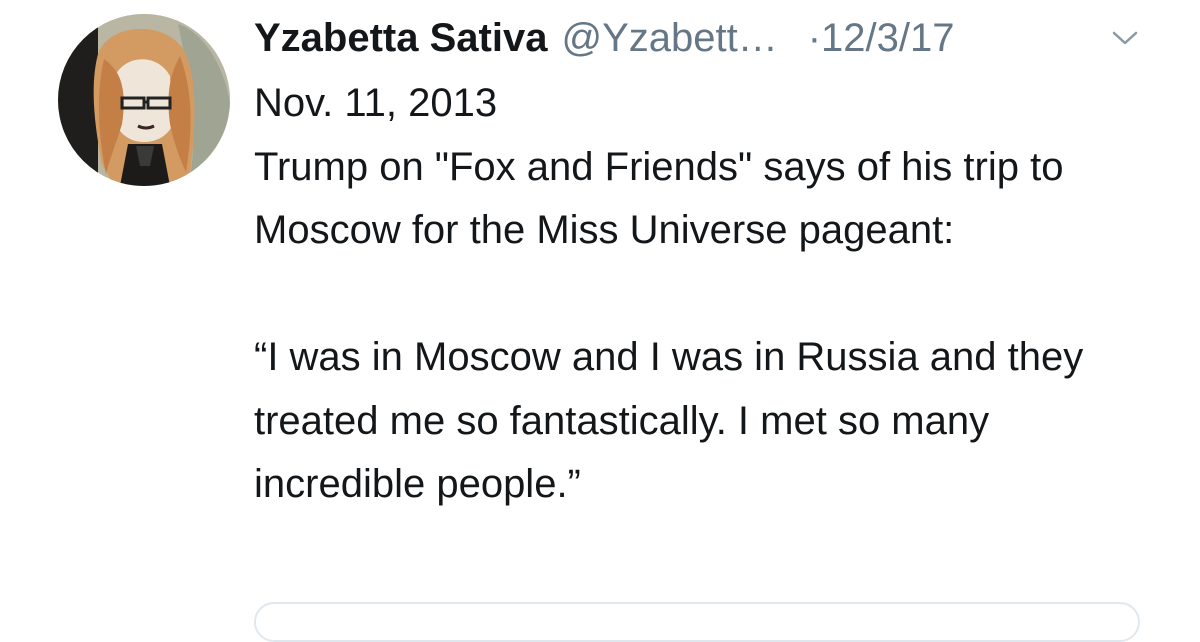  I want to click on tweet-header: Yzabetta Sativa @Yzabett… · 12/3/17, so click(604, 40).